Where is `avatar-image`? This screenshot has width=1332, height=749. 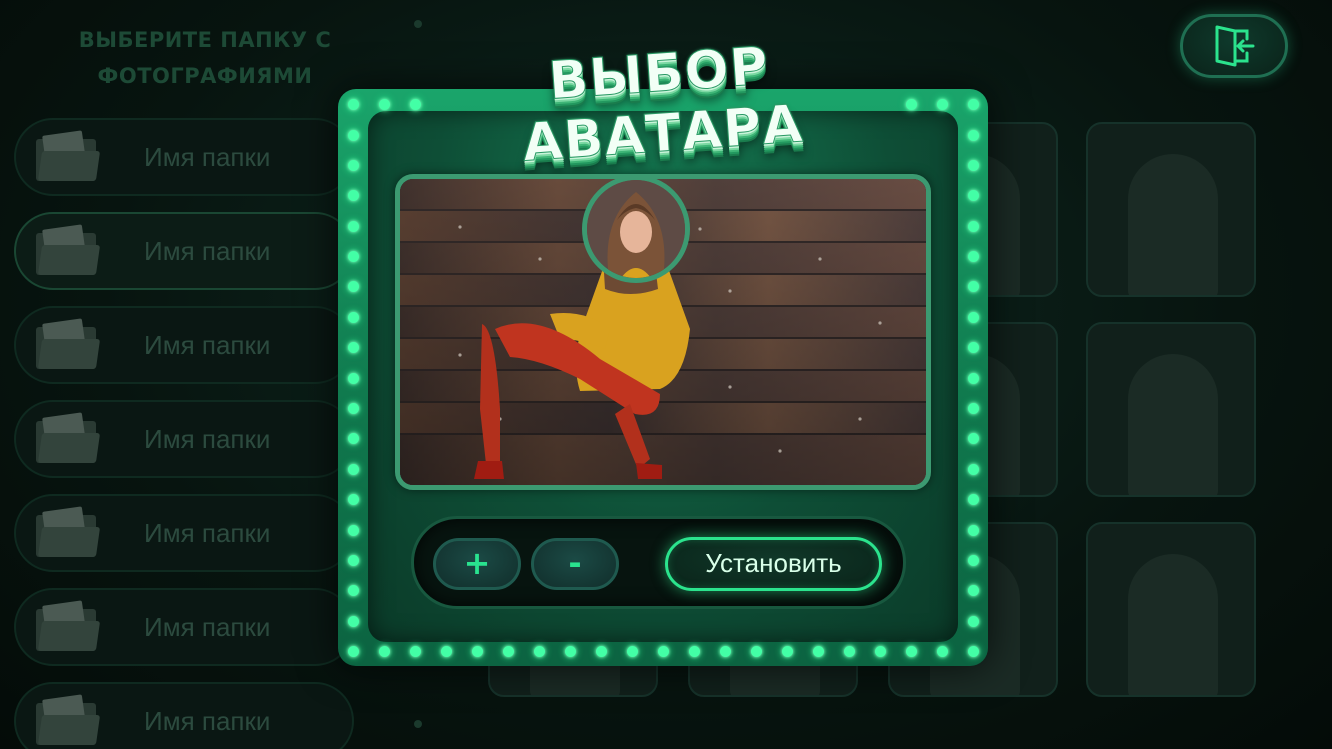 avatar-image is located at coordinates (636, 229).